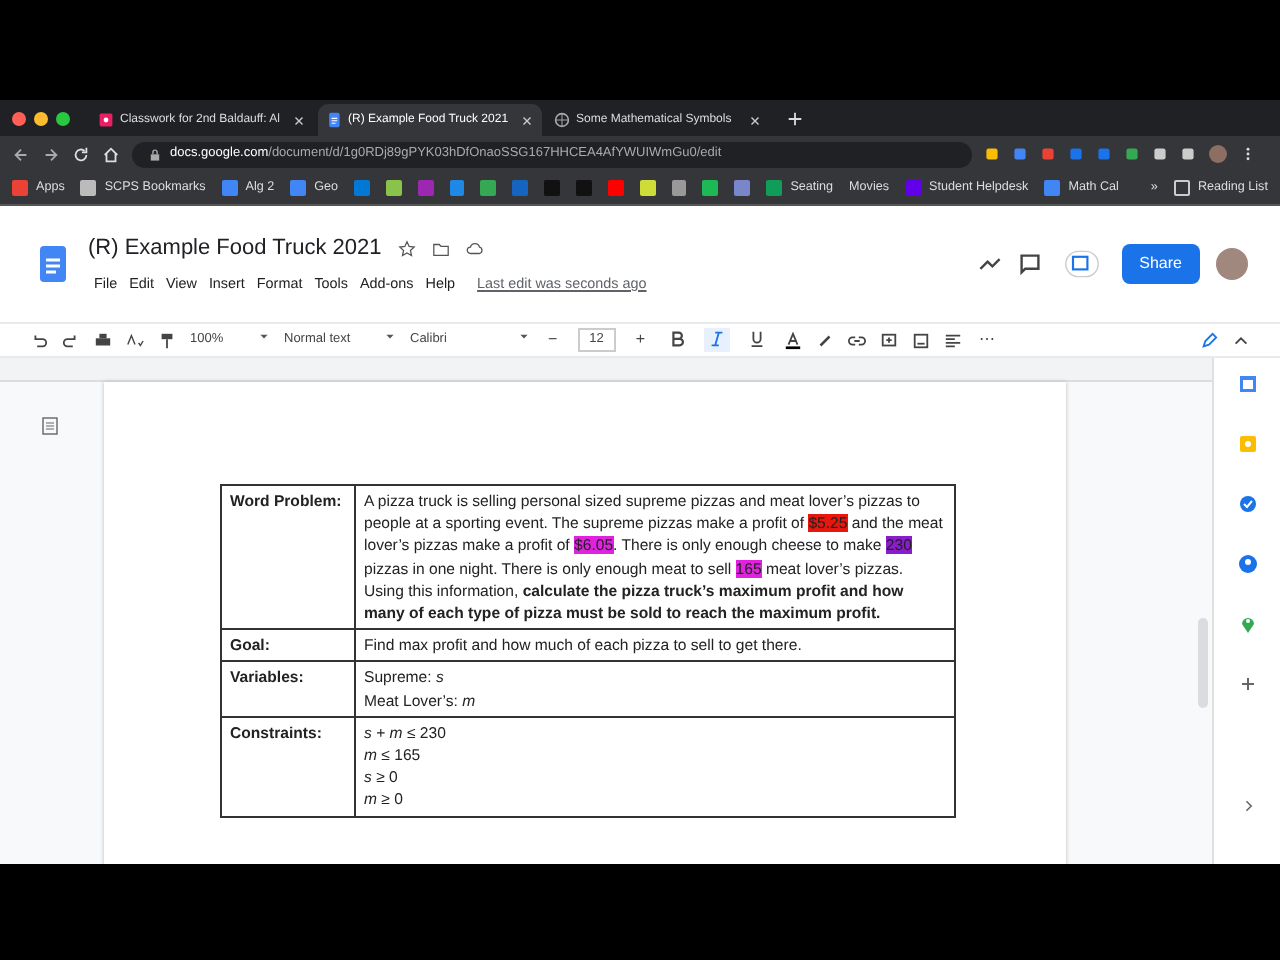  Describe the element at coordinates (51, 154) in the screenshot. I see `forward-icon` at that location.